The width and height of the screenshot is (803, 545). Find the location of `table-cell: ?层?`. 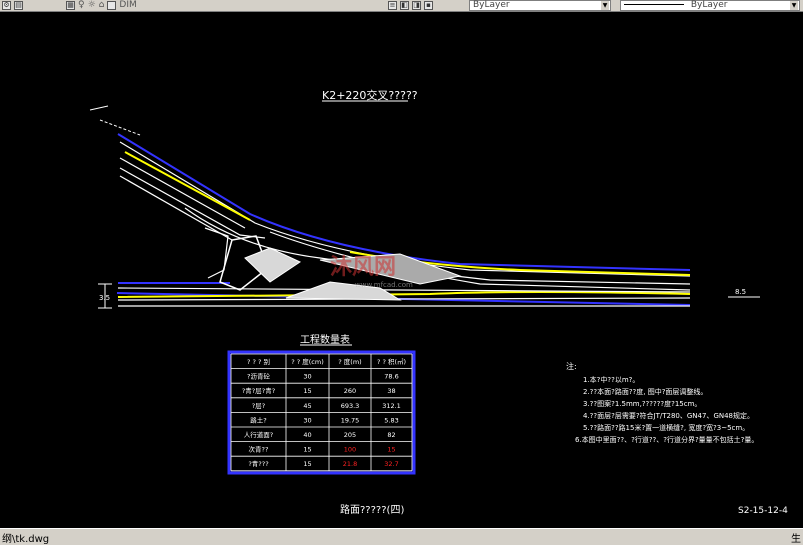

table-cell: ?层? is located at coordinates (258, 406).